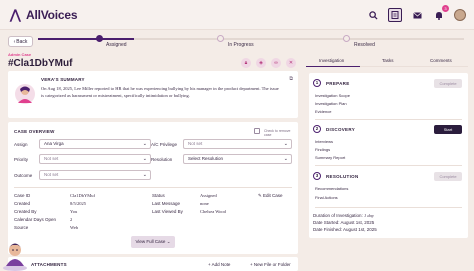 This screenshot has width=474, height=271. What do you see at coordinates (164, 144) in the screenshot?
I see `privilege-label: A/C Privilege` at bounding box center [164, 144].